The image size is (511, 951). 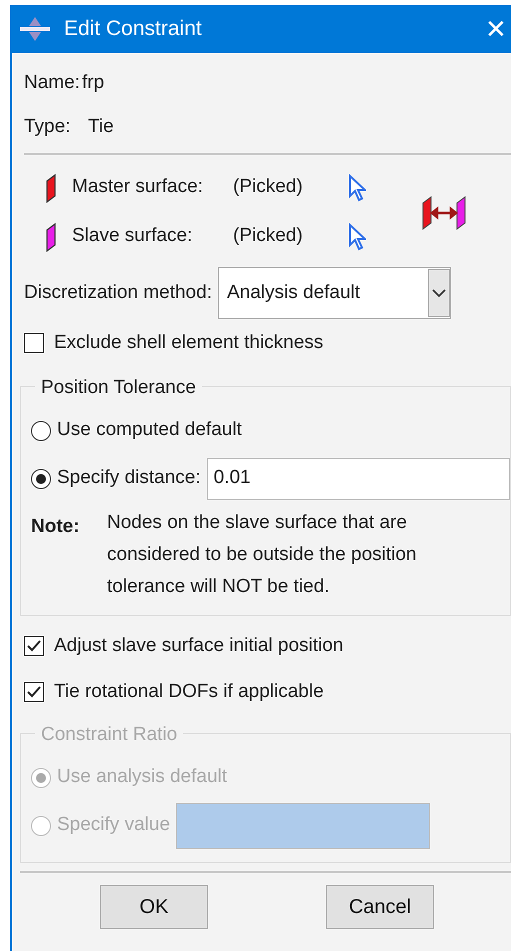 I want to click on note-text: Nodes on the slave surface that are considered to be outside the position tolerance will NOT be tied., so click(x=262, y=554).